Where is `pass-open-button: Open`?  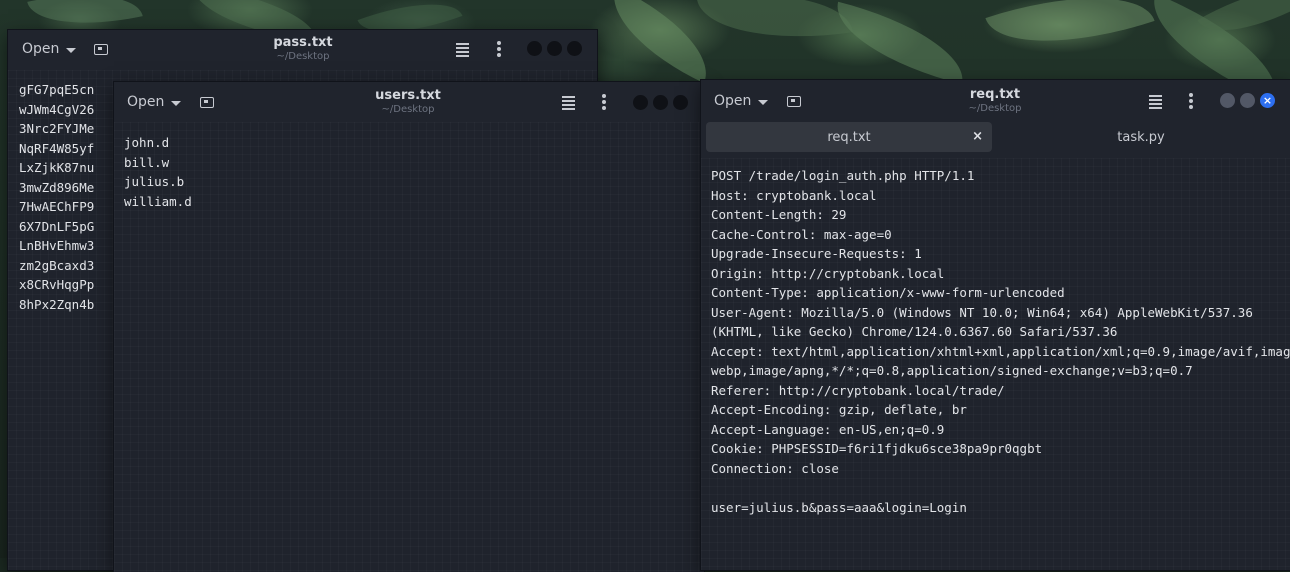
pass-open-button: Open is located at coordinates (49, 49).